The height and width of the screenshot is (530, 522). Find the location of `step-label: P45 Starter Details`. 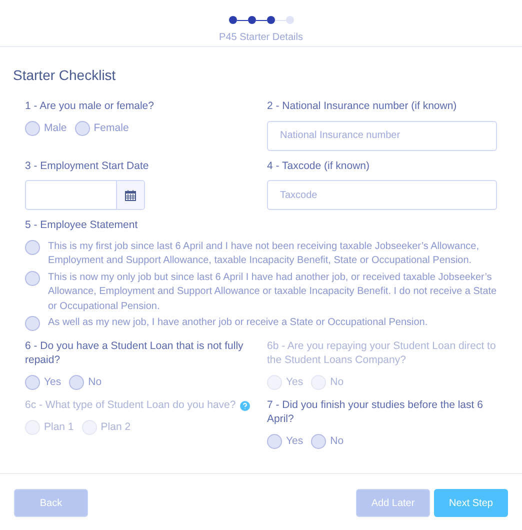

step-label: P45 Starter Details is located at coordinates (261, 38).